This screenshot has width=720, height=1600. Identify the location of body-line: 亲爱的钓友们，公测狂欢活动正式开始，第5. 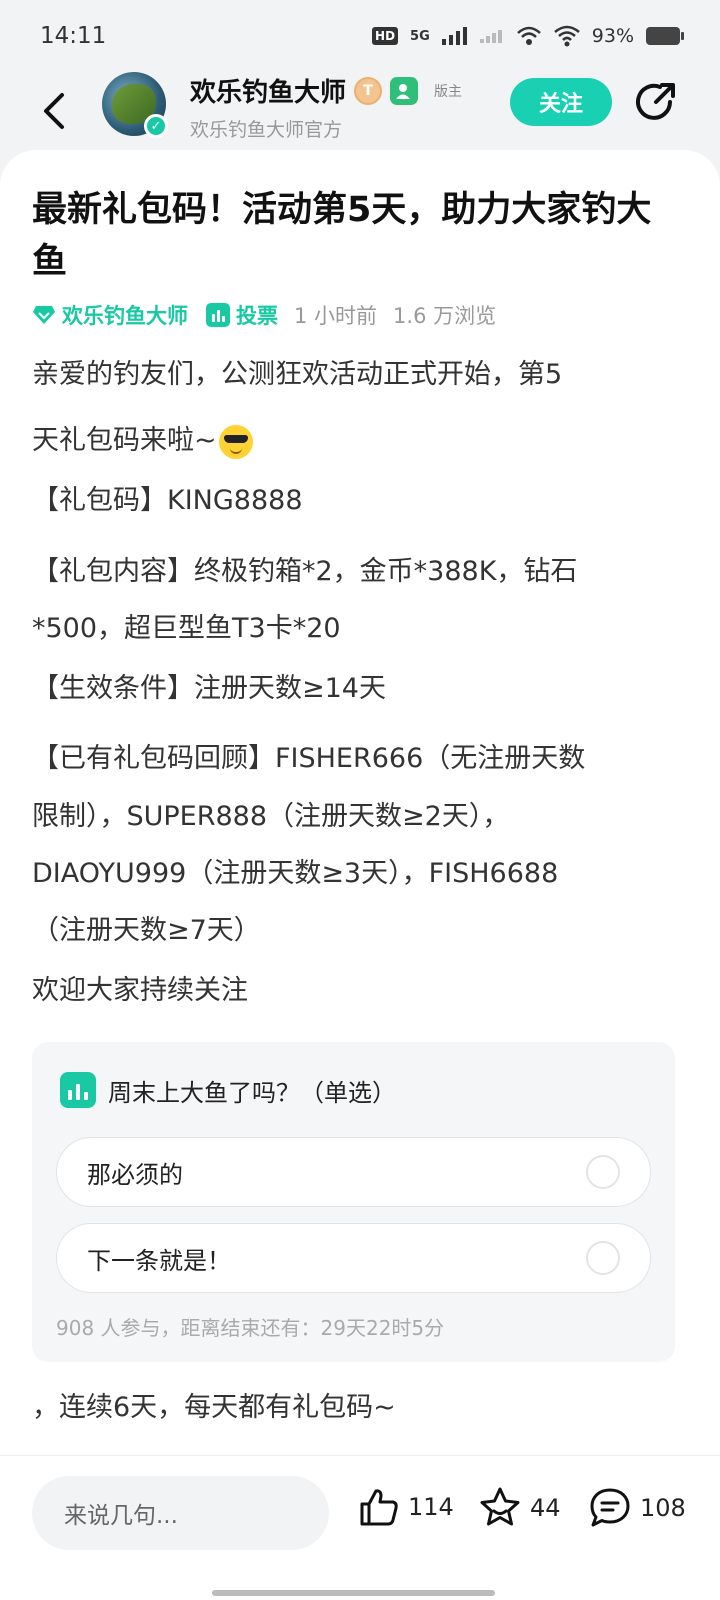
(297, 374).